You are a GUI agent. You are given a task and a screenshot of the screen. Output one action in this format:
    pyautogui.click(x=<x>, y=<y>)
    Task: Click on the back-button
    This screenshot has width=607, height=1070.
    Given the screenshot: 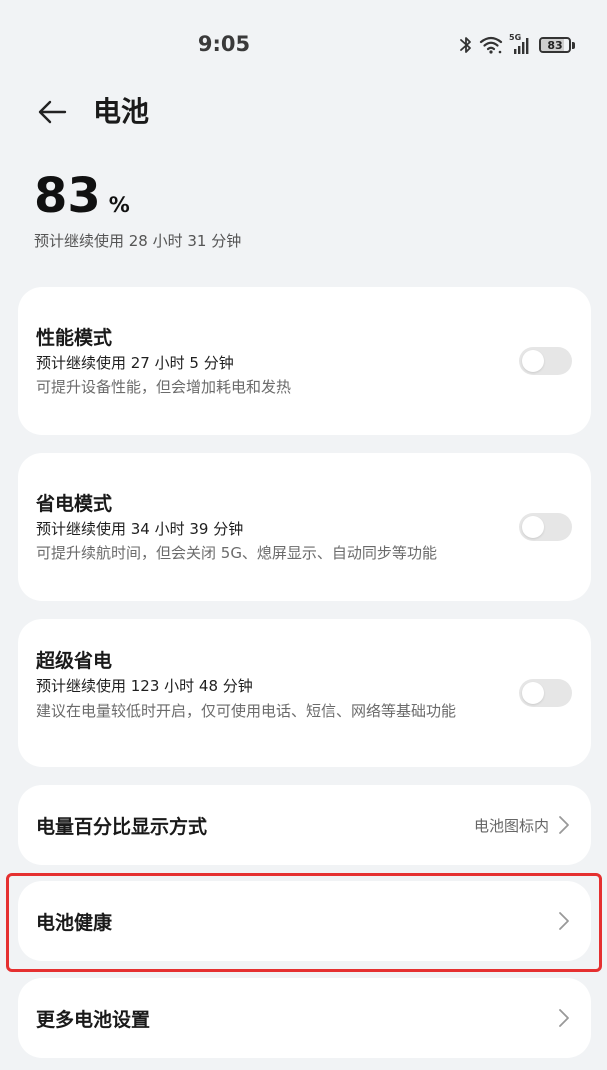 What is the action you would take?
    pyautogui.click(x=52, y=112)
    